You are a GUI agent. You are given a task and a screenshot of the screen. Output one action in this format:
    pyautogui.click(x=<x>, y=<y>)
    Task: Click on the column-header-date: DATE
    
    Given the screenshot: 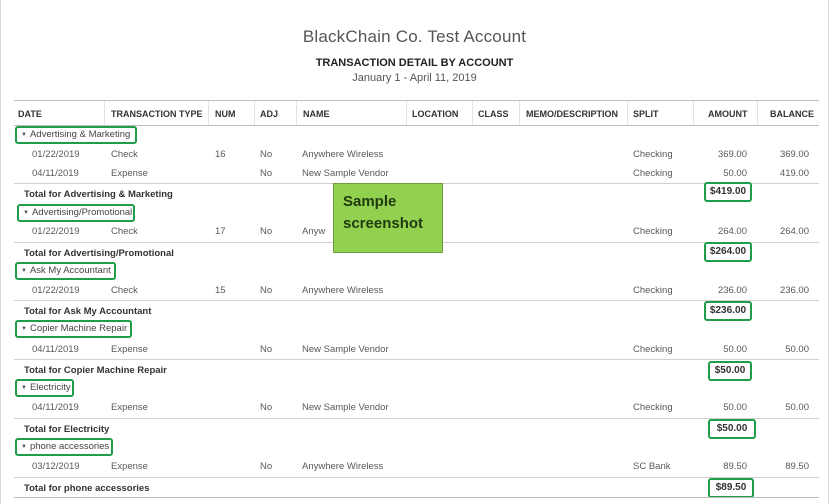 What is the action you would take?
    pyautogui.click(x=30, y=114)
    